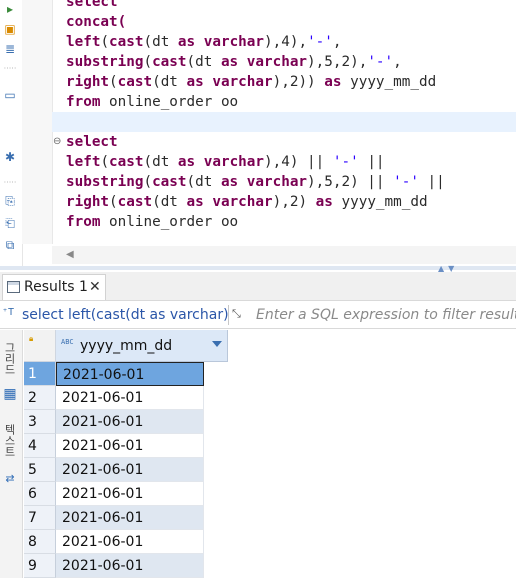  Describe the element at coordinates (40, 422) in the screenshot. I see `row-number: 3` at that location.